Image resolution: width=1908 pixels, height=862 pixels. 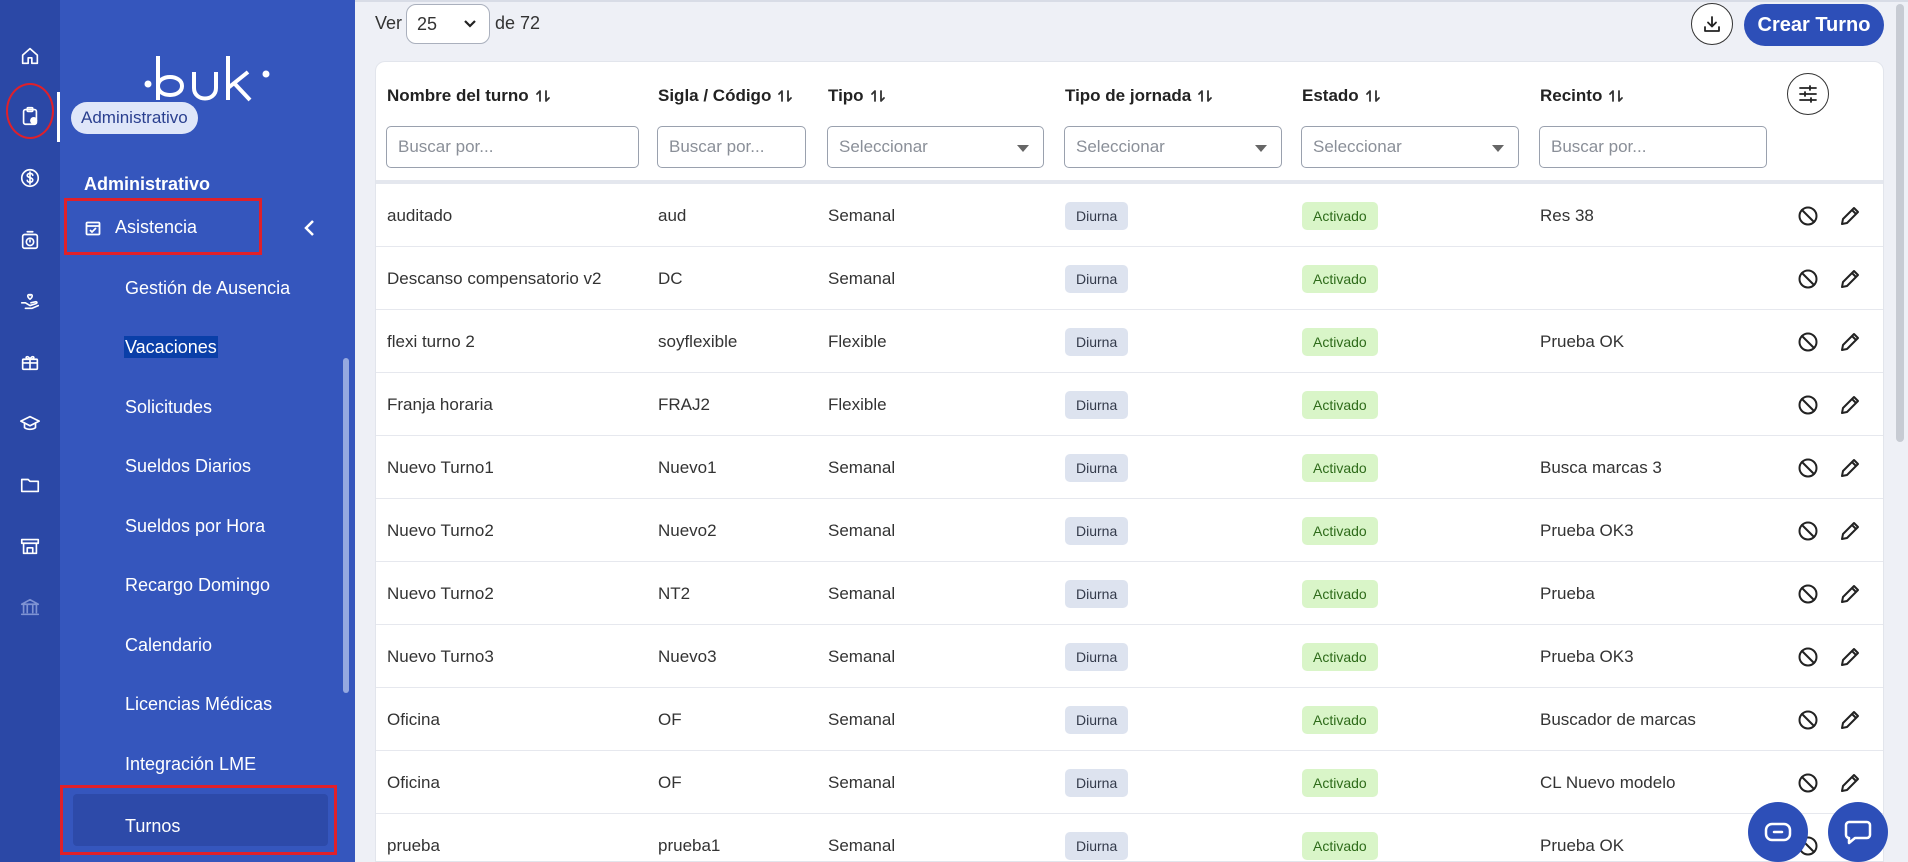 I want to click on column-header-jornada: Tipo de jornada, so click(x=1139, y=96).